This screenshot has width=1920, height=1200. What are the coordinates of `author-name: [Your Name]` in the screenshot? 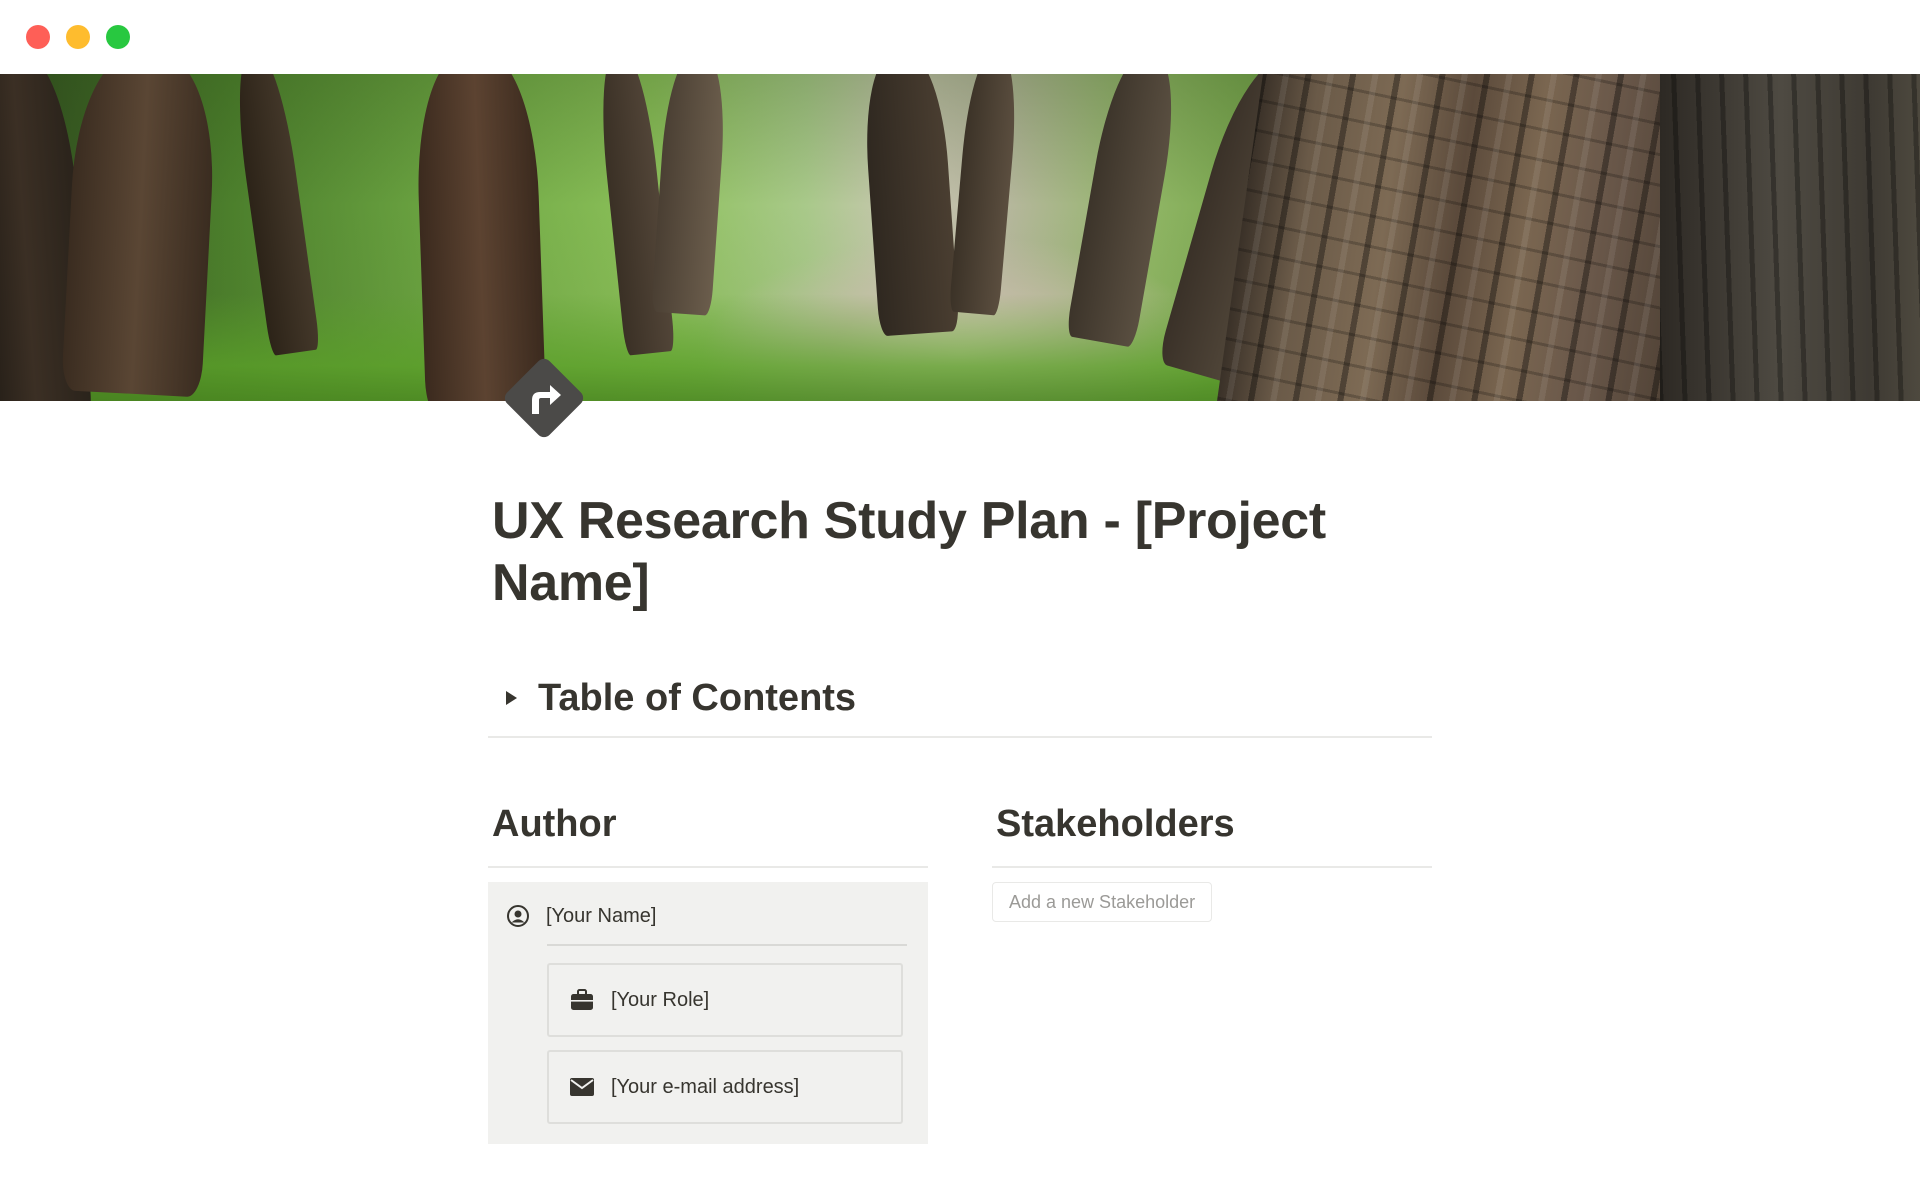 It's located at (601, 916).